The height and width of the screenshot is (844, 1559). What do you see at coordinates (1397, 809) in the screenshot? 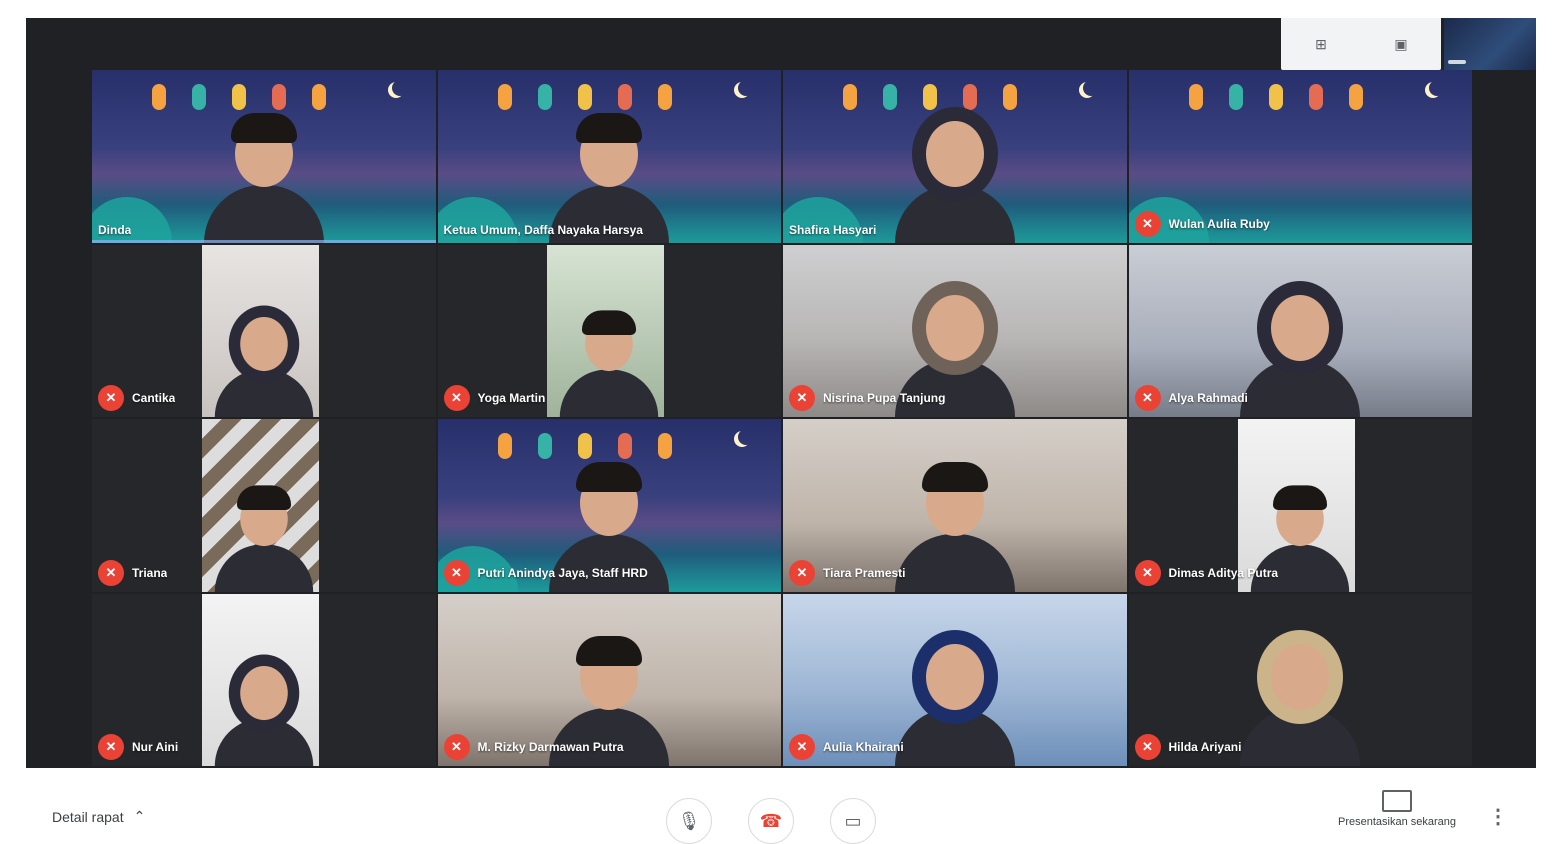
I see `present-now-button: Presentasikan sekarang` at bounding box center [1397, 809].